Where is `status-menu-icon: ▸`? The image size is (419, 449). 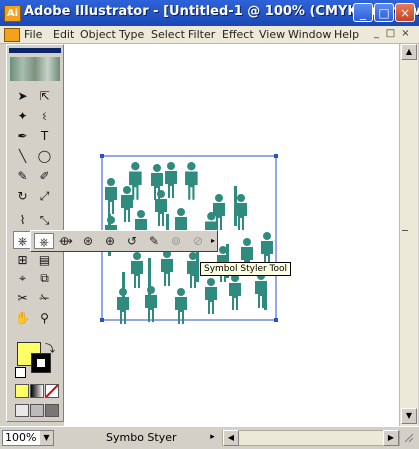
status-menu-icon: ▸ is located at coordinates (212, 437).